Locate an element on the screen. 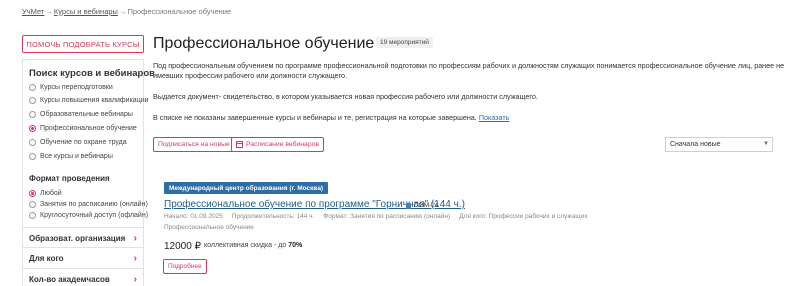  details-button: Подробнее is located at coordinates (185, 266).